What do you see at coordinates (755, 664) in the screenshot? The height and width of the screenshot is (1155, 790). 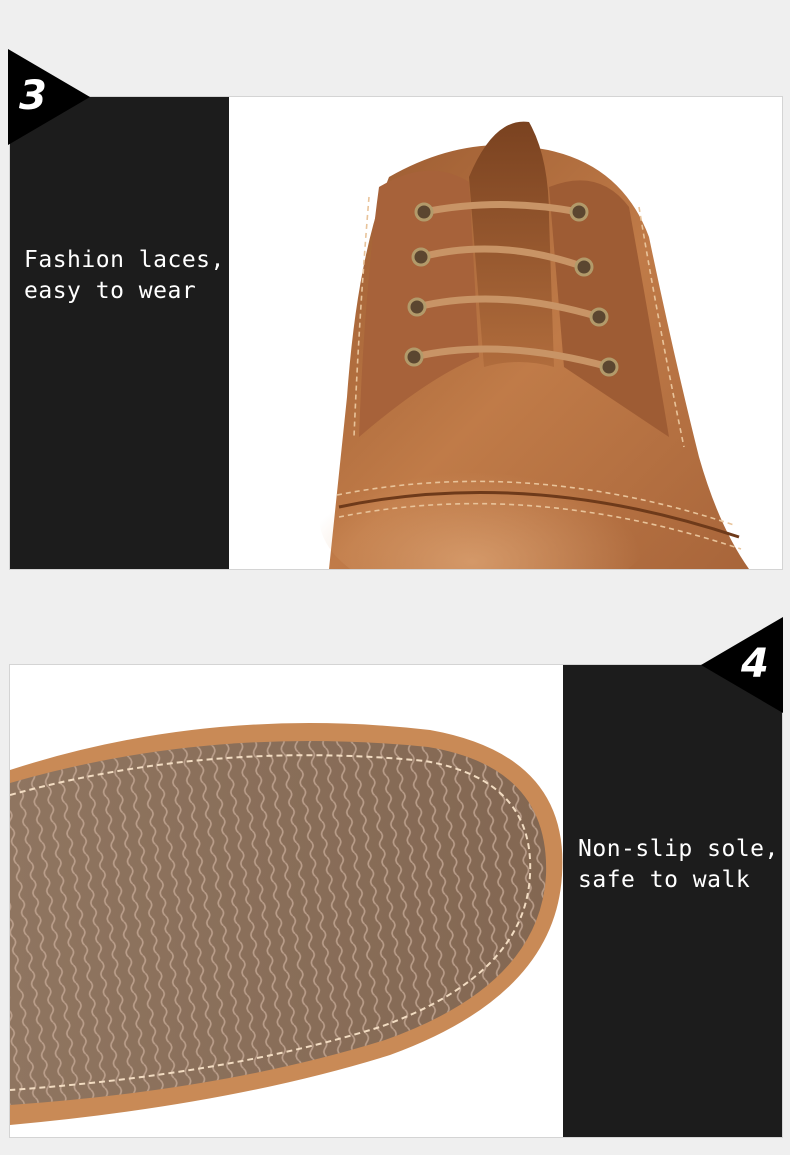 I see `section-number: 4` at bounding box center [755, 664].